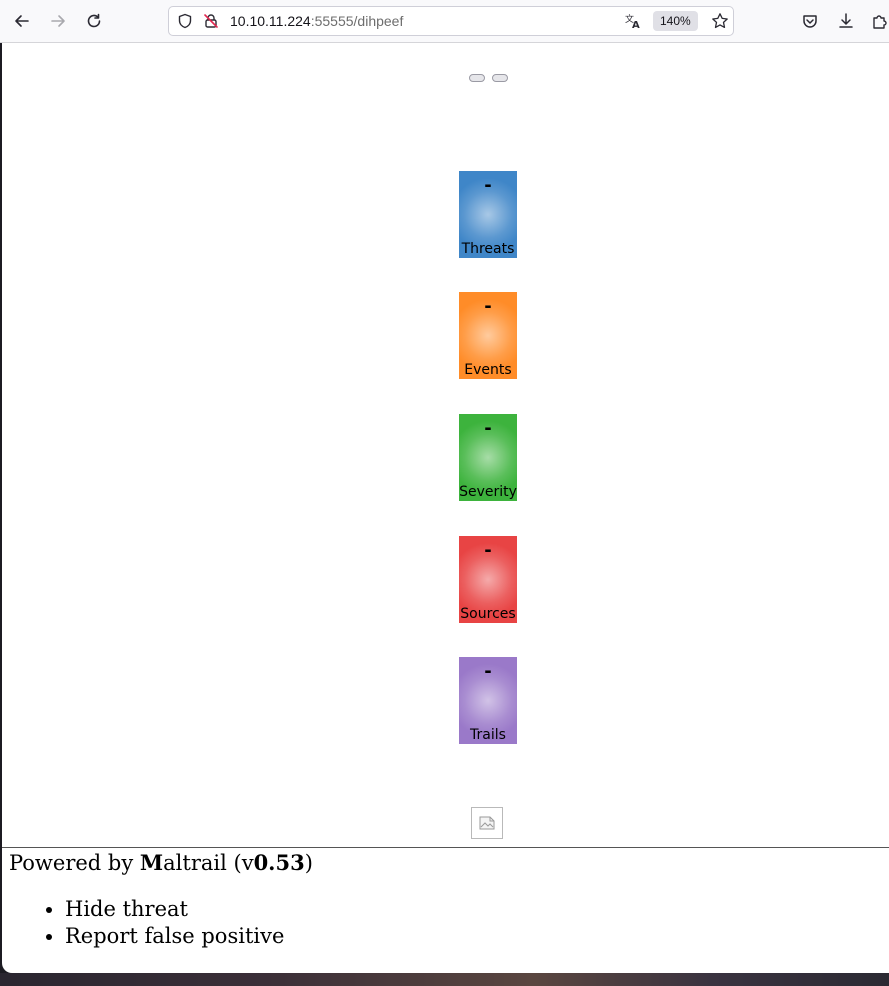  Describe the element at coordinates (357, 21) in the screenshot. I see `url-path: :55555/dihpeef` at that location.